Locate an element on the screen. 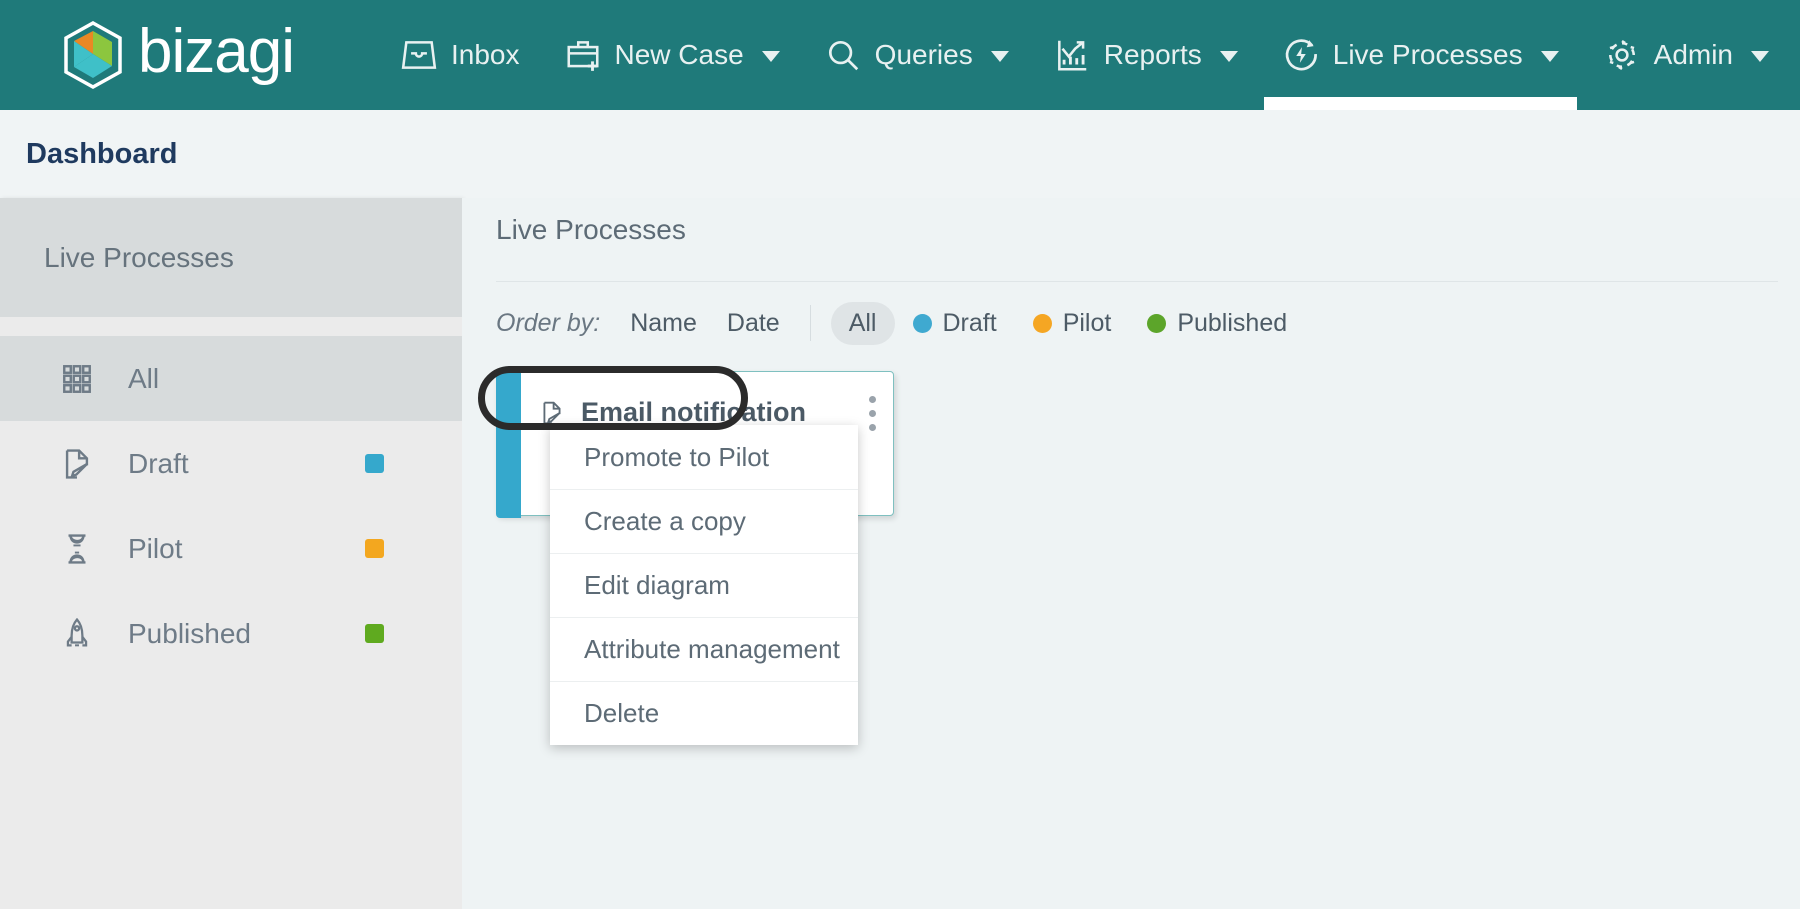 The width and height of the screenshot is (1800, 909). filter-chip-label: All is located at coordinates (862, 322).